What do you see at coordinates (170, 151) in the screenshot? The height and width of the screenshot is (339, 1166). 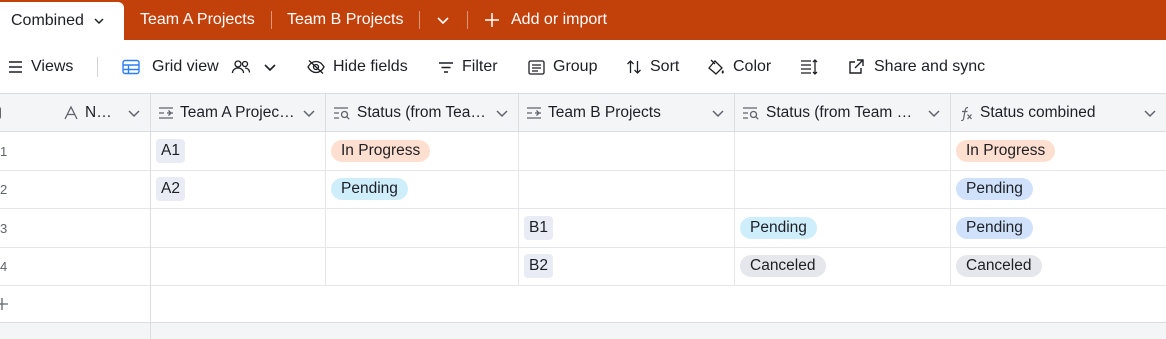 I see `linked-record-chip: A1` at bounding box center [170, 151].